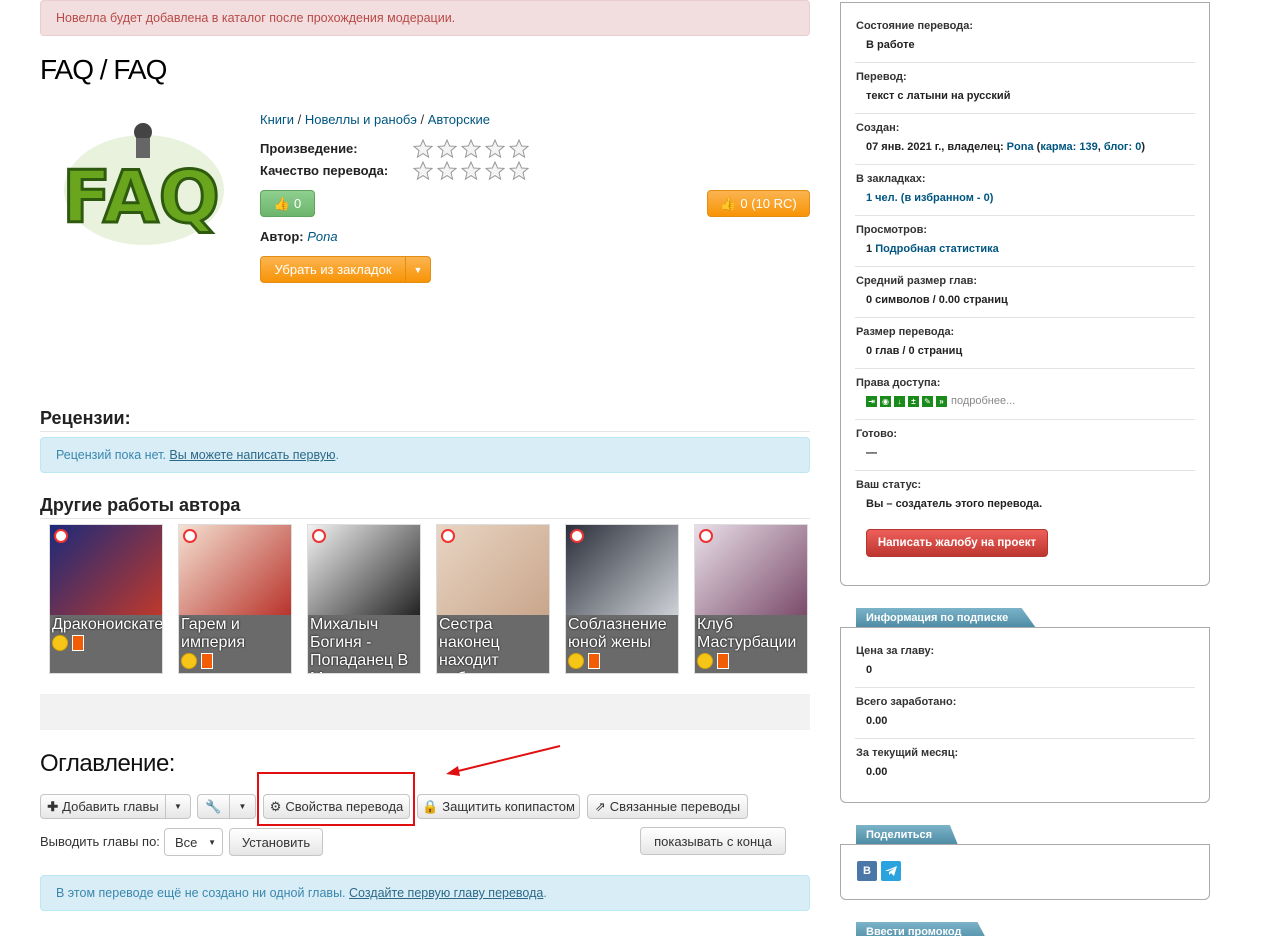  I want to click on work-title: Гарем и империя, so click(235, 644).